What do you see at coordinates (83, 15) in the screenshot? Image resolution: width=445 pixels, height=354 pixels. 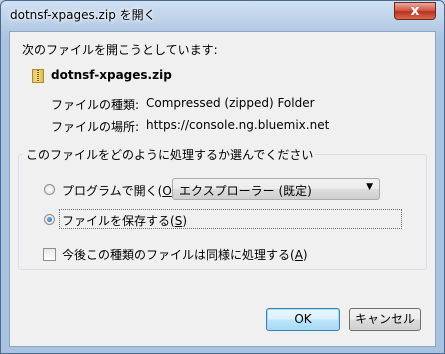 I see `window-title: dotnsf-xpages.zip を開く` at bounding box center [83, 15].